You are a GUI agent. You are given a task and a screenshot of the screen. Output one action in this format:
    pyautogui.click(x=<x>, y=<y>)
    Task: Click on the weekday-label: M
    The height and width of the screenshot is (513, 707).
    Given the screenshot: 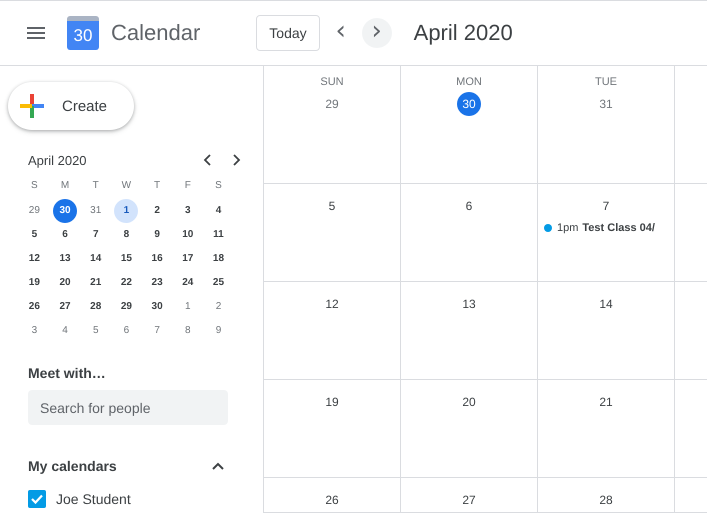 What is the action you would take?
    pyautogui.click(x=65, y=186)
    